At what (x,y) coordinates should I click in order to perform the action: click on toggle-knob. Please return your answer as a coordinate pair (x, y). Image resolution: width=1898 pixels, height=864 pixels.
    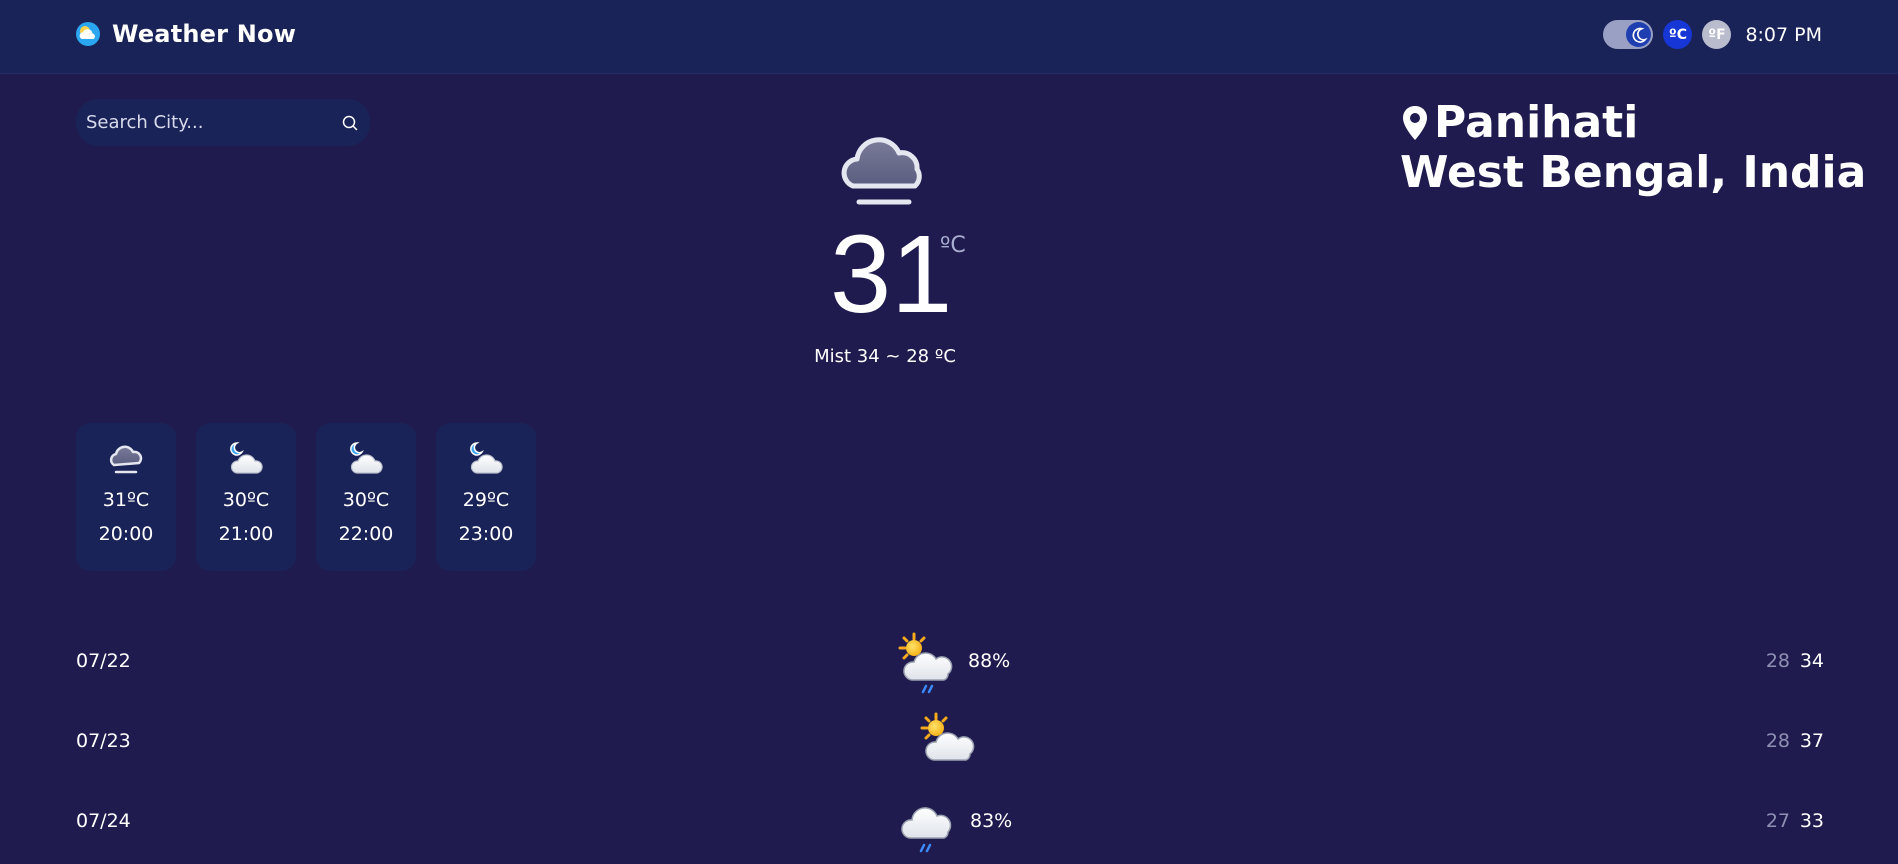
    Looking at the image, I should click on (1639, 34).